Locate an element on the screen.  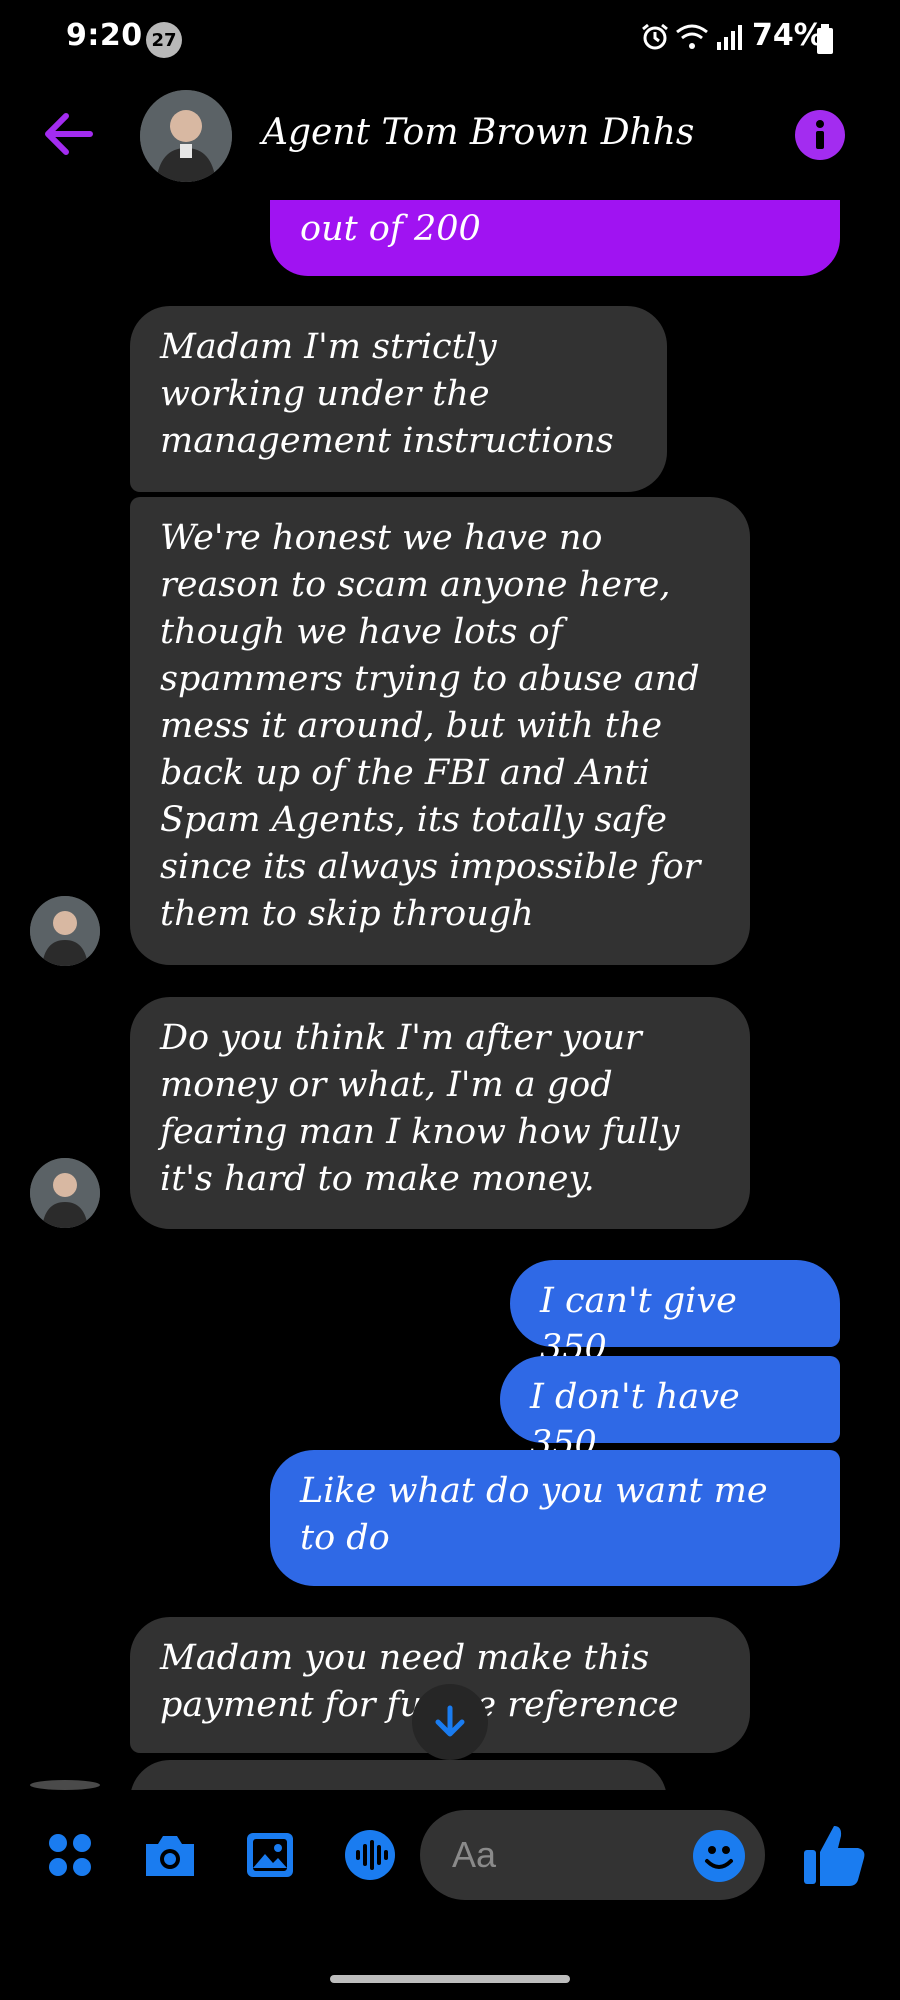
message-sent: Like what do you want me to do is located at coordinates (555, 1518).